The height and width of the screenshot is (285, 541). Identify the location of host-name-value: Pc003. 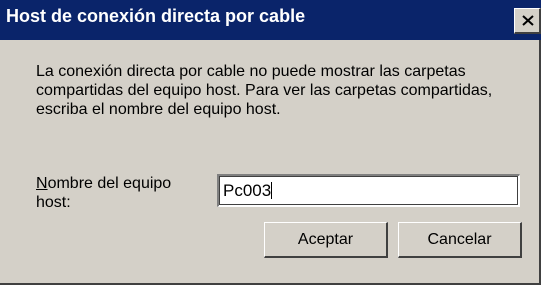
(247, 190).